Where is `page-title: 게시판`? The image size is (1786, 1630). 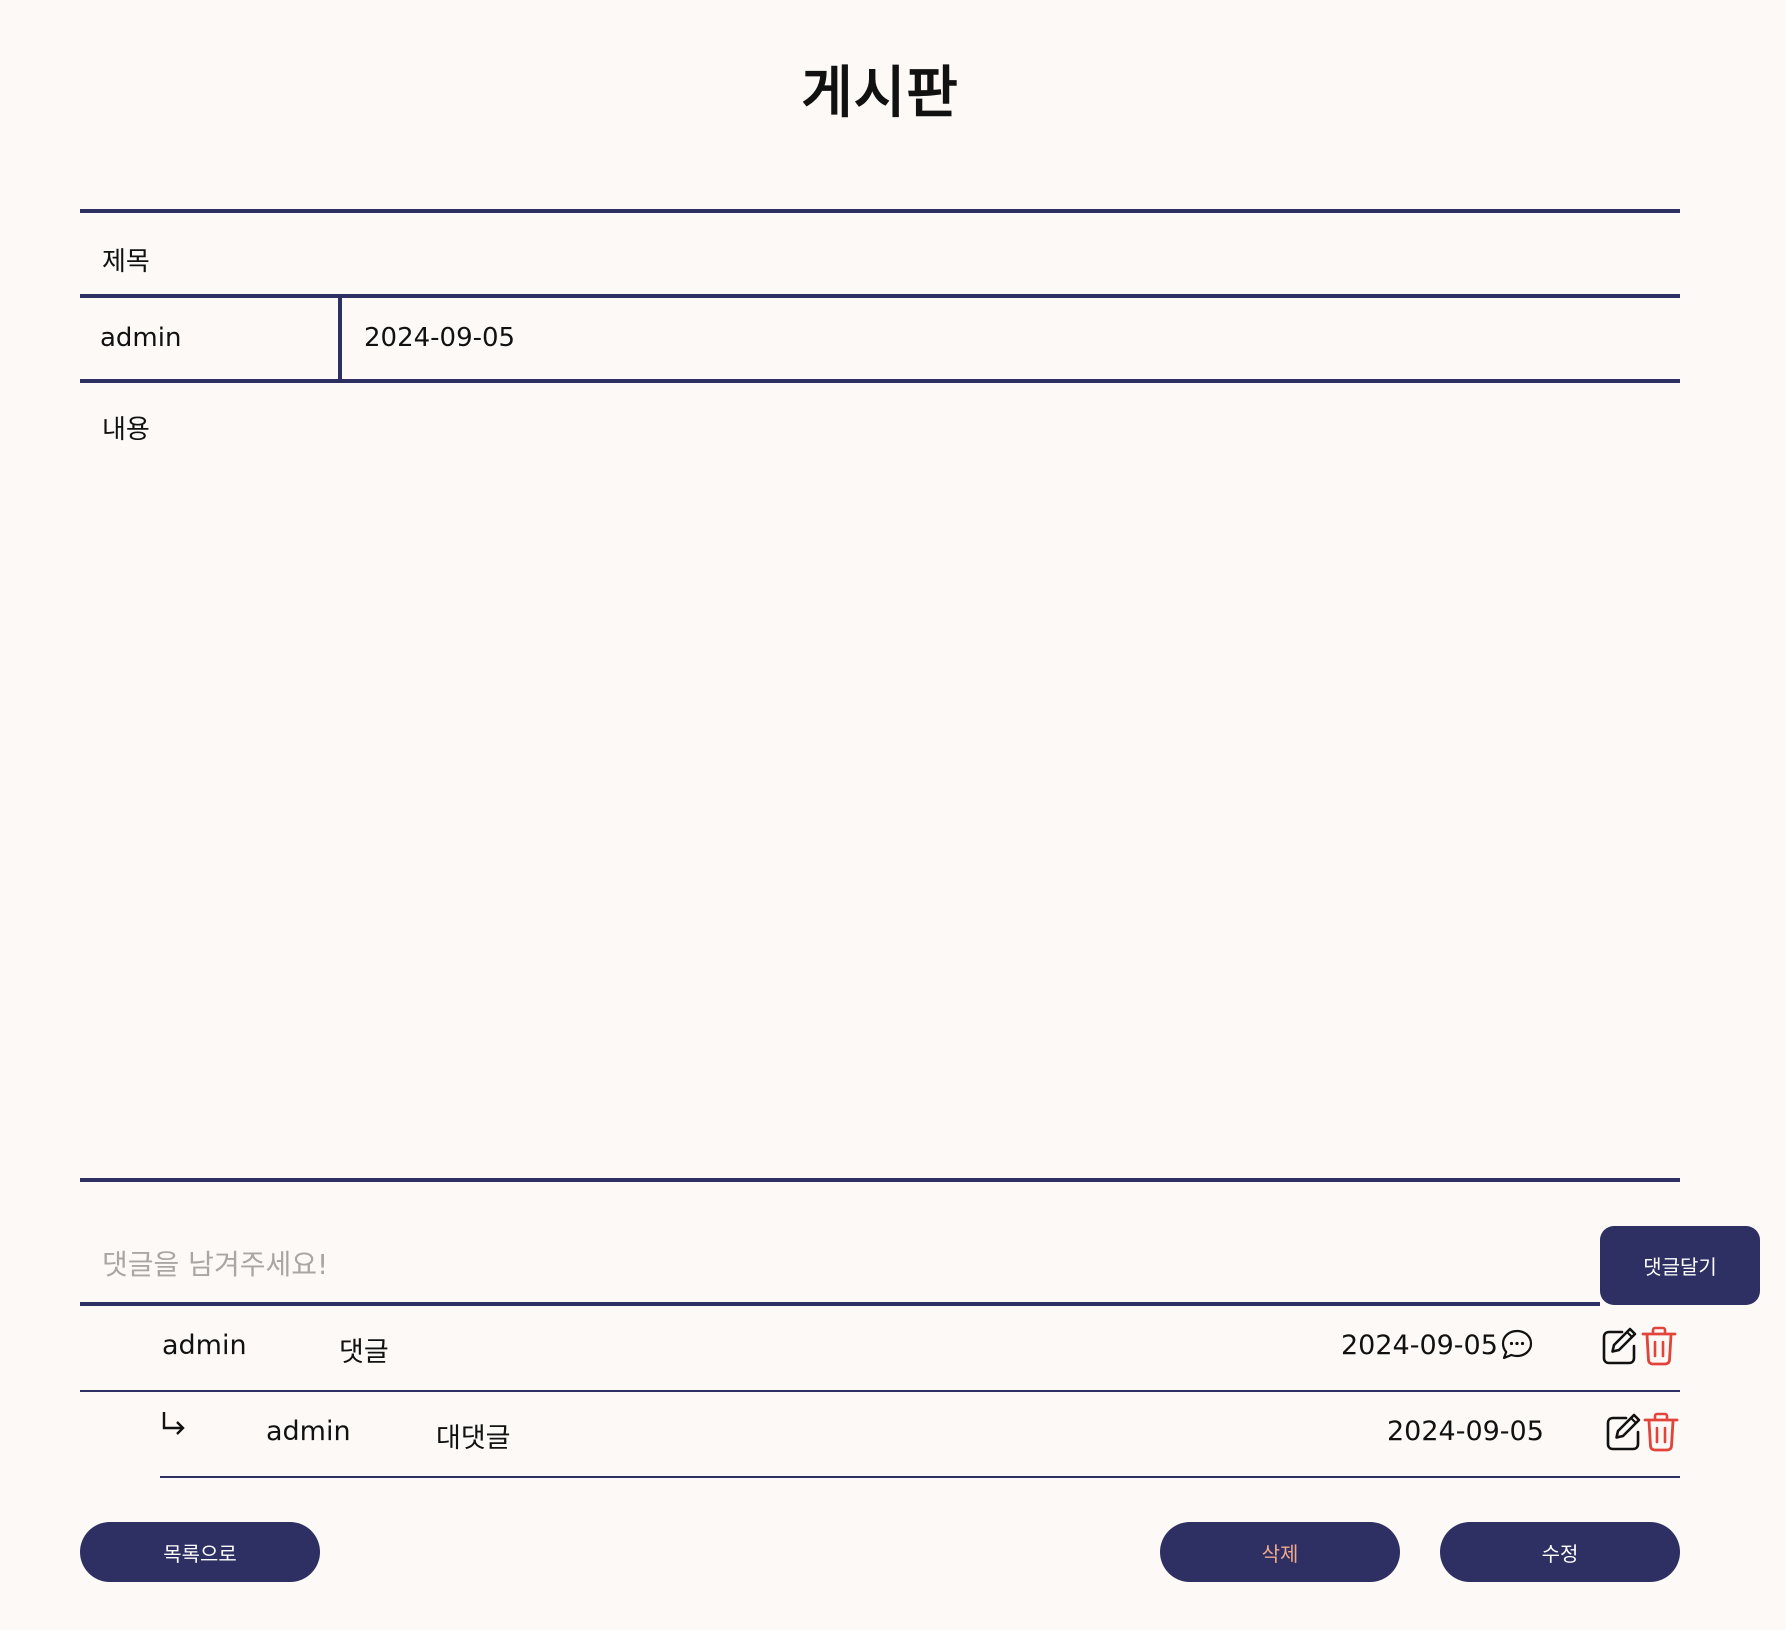 page-title: 게시판 is located at coordinates (880, 93).